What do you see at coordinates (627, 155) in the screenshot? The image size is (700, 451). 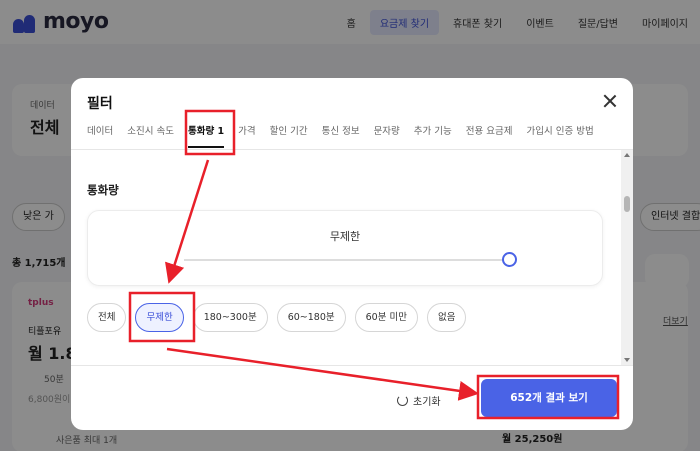 I see `scroll-up-arrow-icon` at bounding box center [627, 155].